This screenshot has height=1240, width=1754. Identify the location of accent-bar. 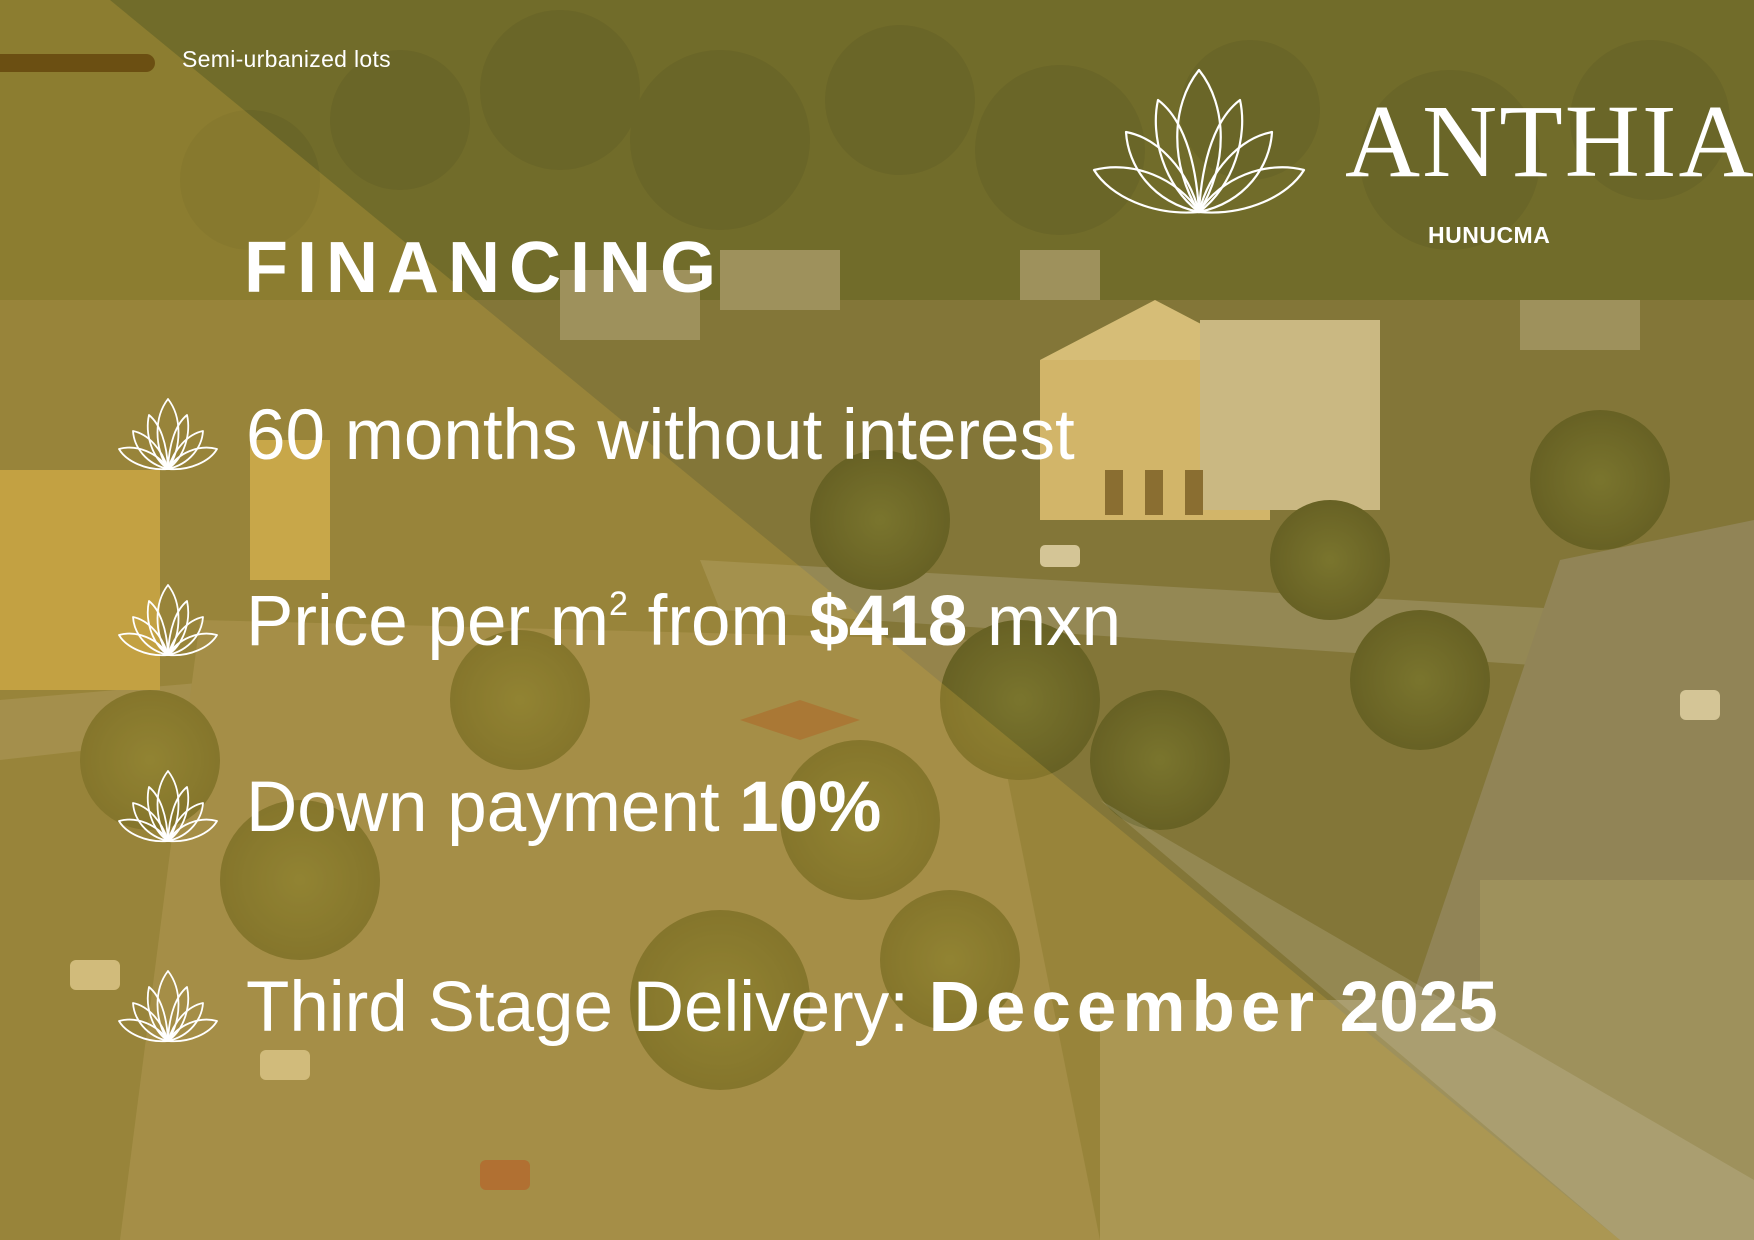
(77, 63).